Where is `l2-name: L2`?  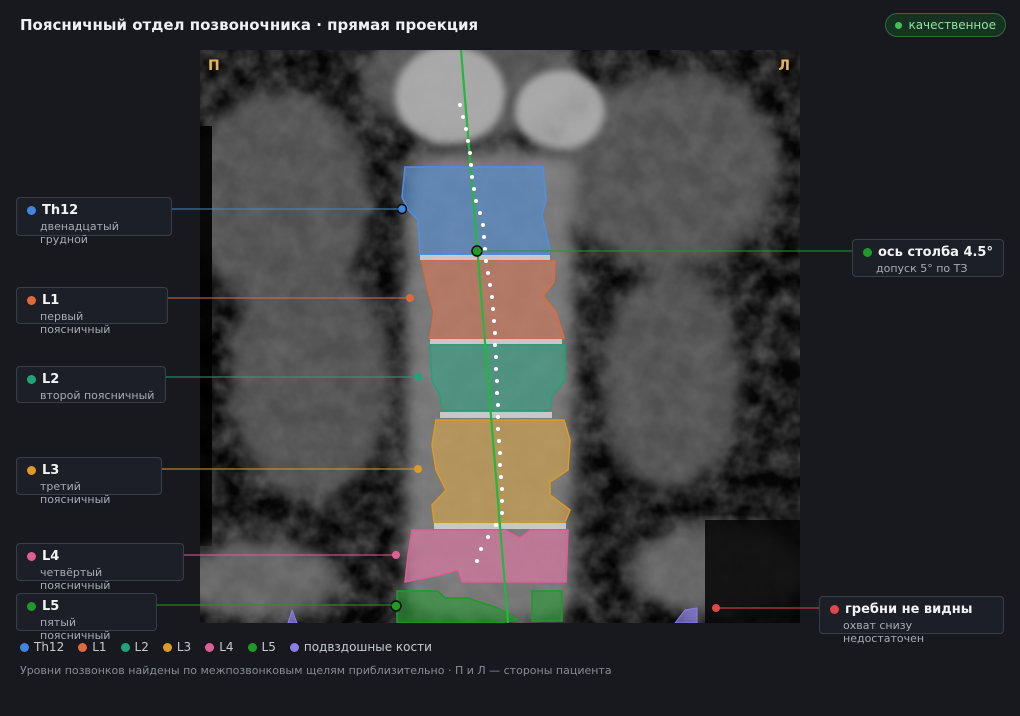
l2-name: L2 is located at coordinates (51, 379).